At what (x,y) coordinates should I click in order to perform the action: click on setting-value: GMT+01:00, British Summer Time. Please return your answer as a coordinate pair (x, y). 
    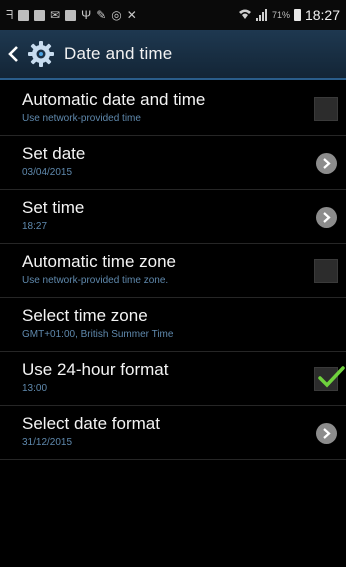
    Looking at the image, I should click on (98, 334).